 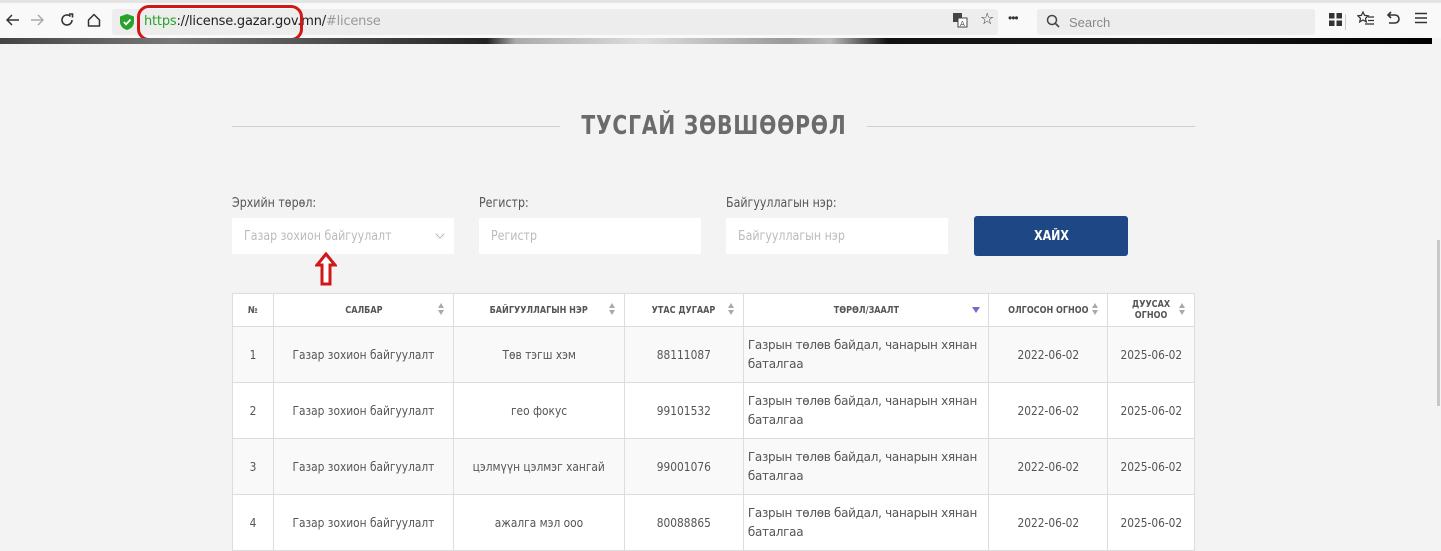 What do you see at coordinates (1365, 20) in the screenshot?
I see `bookmarks-list-icon` at bounding box center [1365, 20].